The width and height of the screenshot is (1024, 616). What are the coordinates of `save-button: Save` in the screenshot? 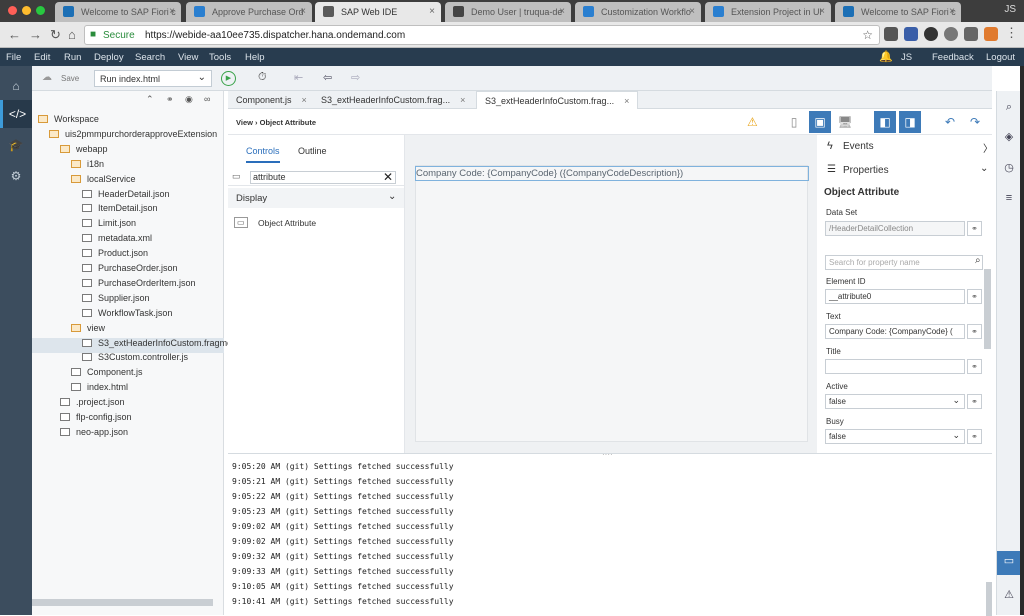 It's located at (70, 78).